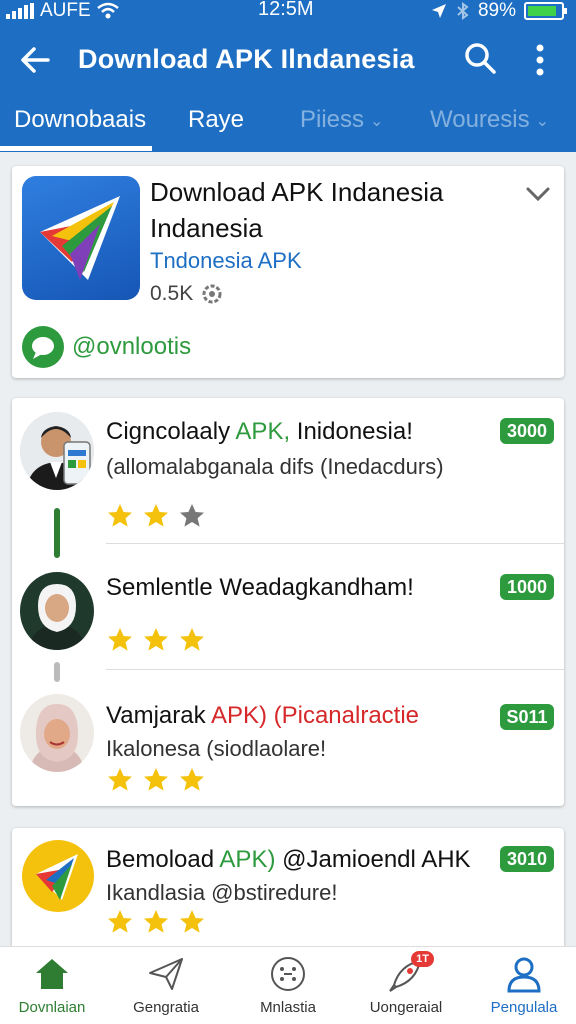 The width and height of the screenshot is (576, 1024). What do you see at coordinates (216, 748) in the screenshot?
I see `app-subtitle: Ikalonesa (siodlaolare!` at bounding box center [216, 748].